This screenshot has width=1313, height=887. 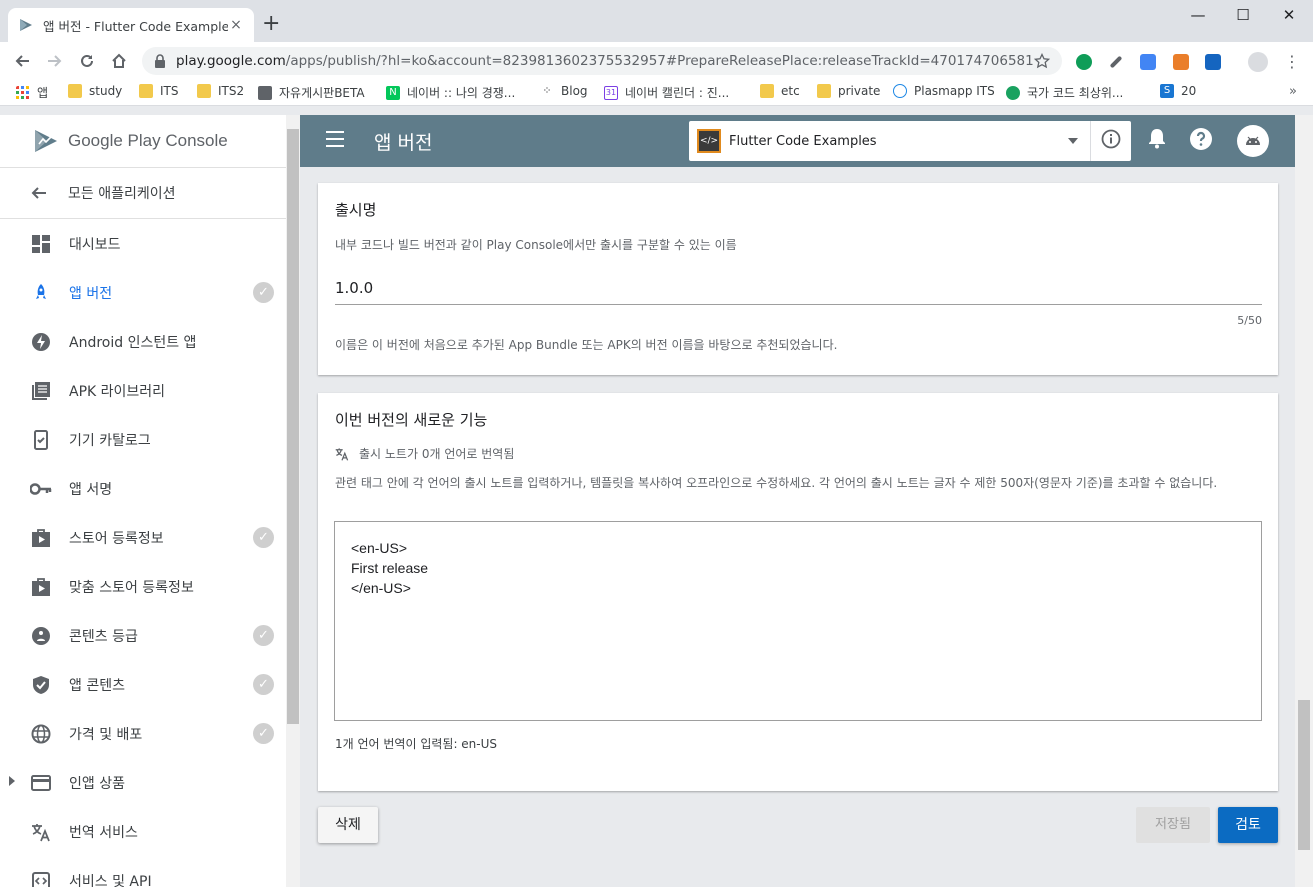 I want to click on sidebar-item-translation-service: 번역 서비스, so click(x=149, y=831).